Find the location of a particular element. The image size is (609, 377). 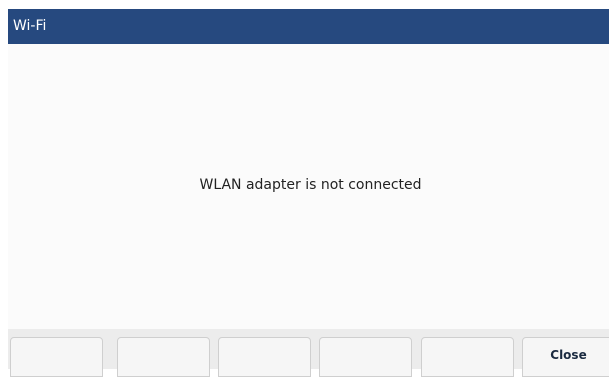

status-message: WLAN adapter is not connected is located at coordinates (310, 185).